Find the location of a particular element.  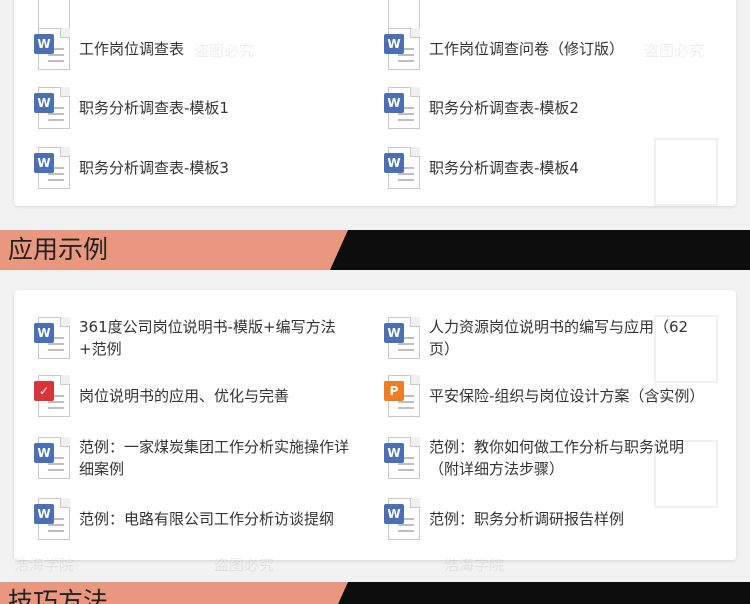

list-item: W 职务分析调查表-模板3 is located at coordinates (196, 168).